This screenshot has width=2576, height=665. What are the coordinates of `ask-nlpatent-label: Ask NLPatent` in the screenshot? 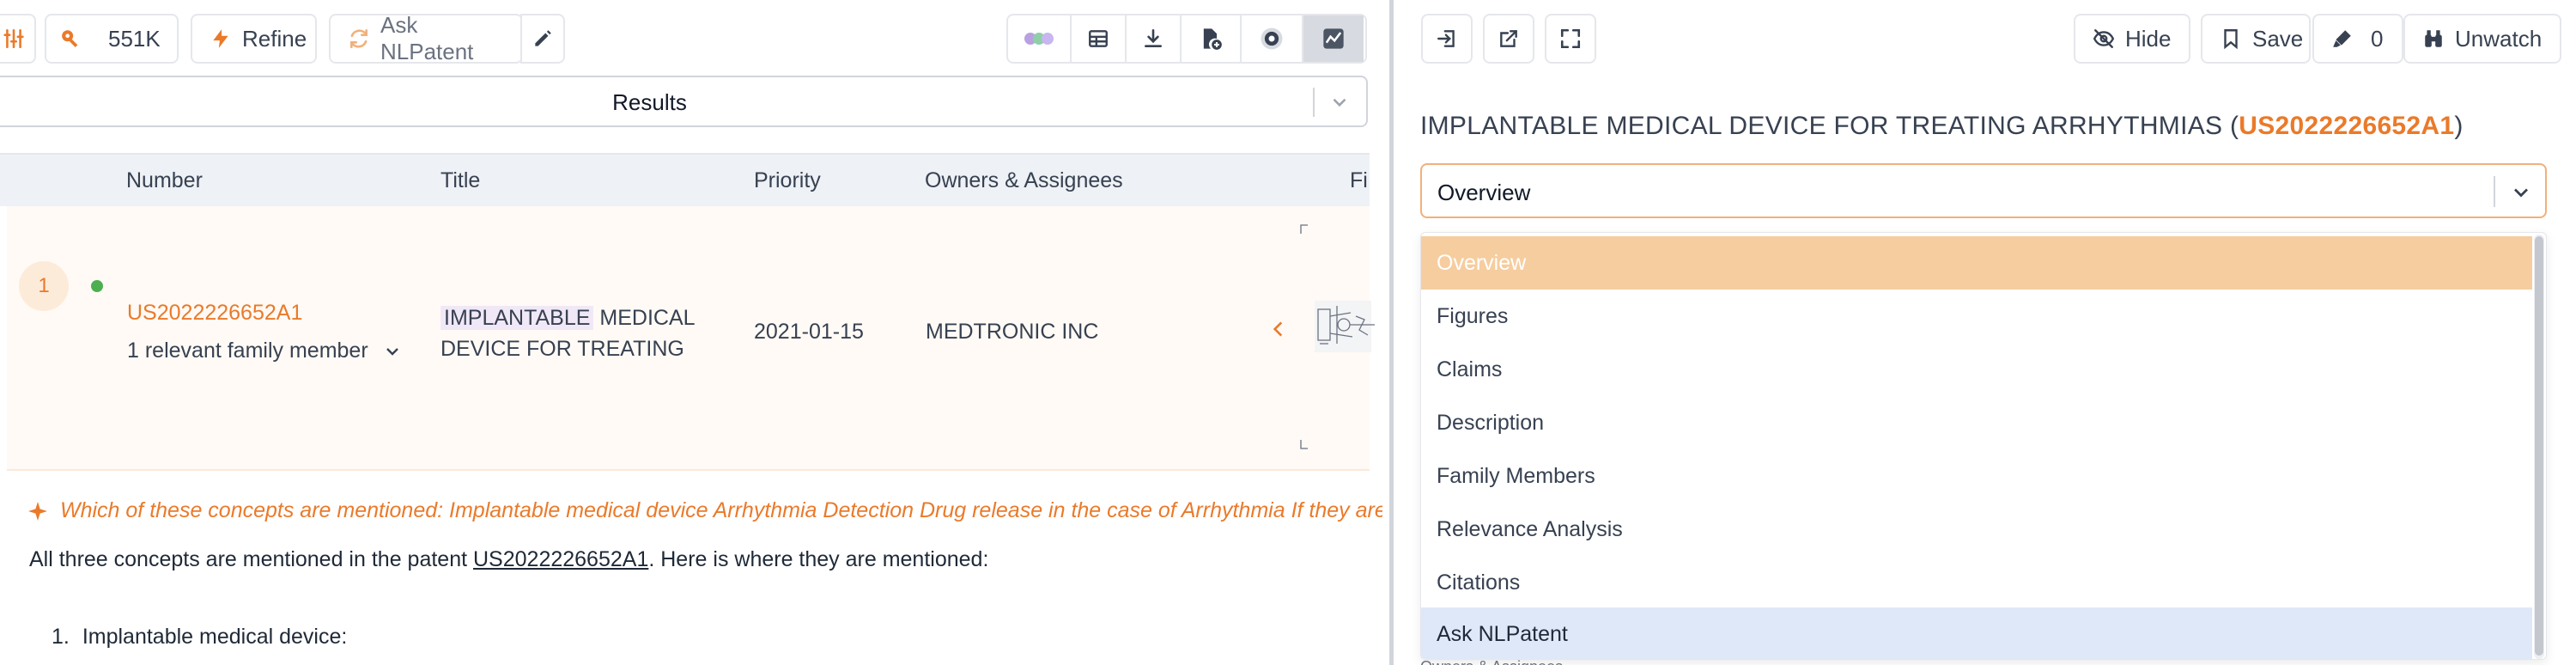 It's located at (427, 38).